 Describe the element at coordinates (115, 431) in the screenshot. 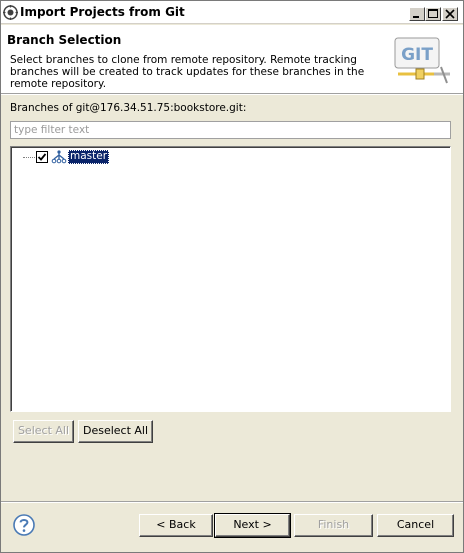

I see `deselect-all-button: Deselect All` at that location.